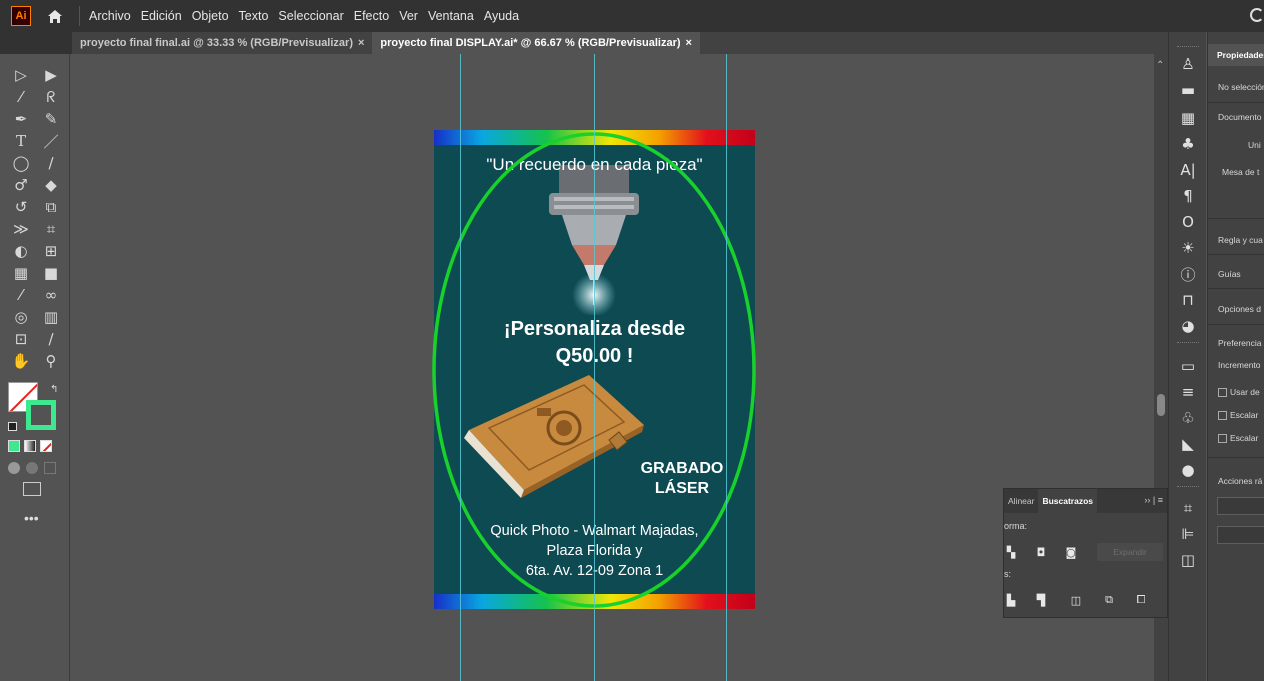  Describe the element at coordinates (1238, 415) in the screenshot. I see `checkbox-scale-corners: Escalar` at that location.